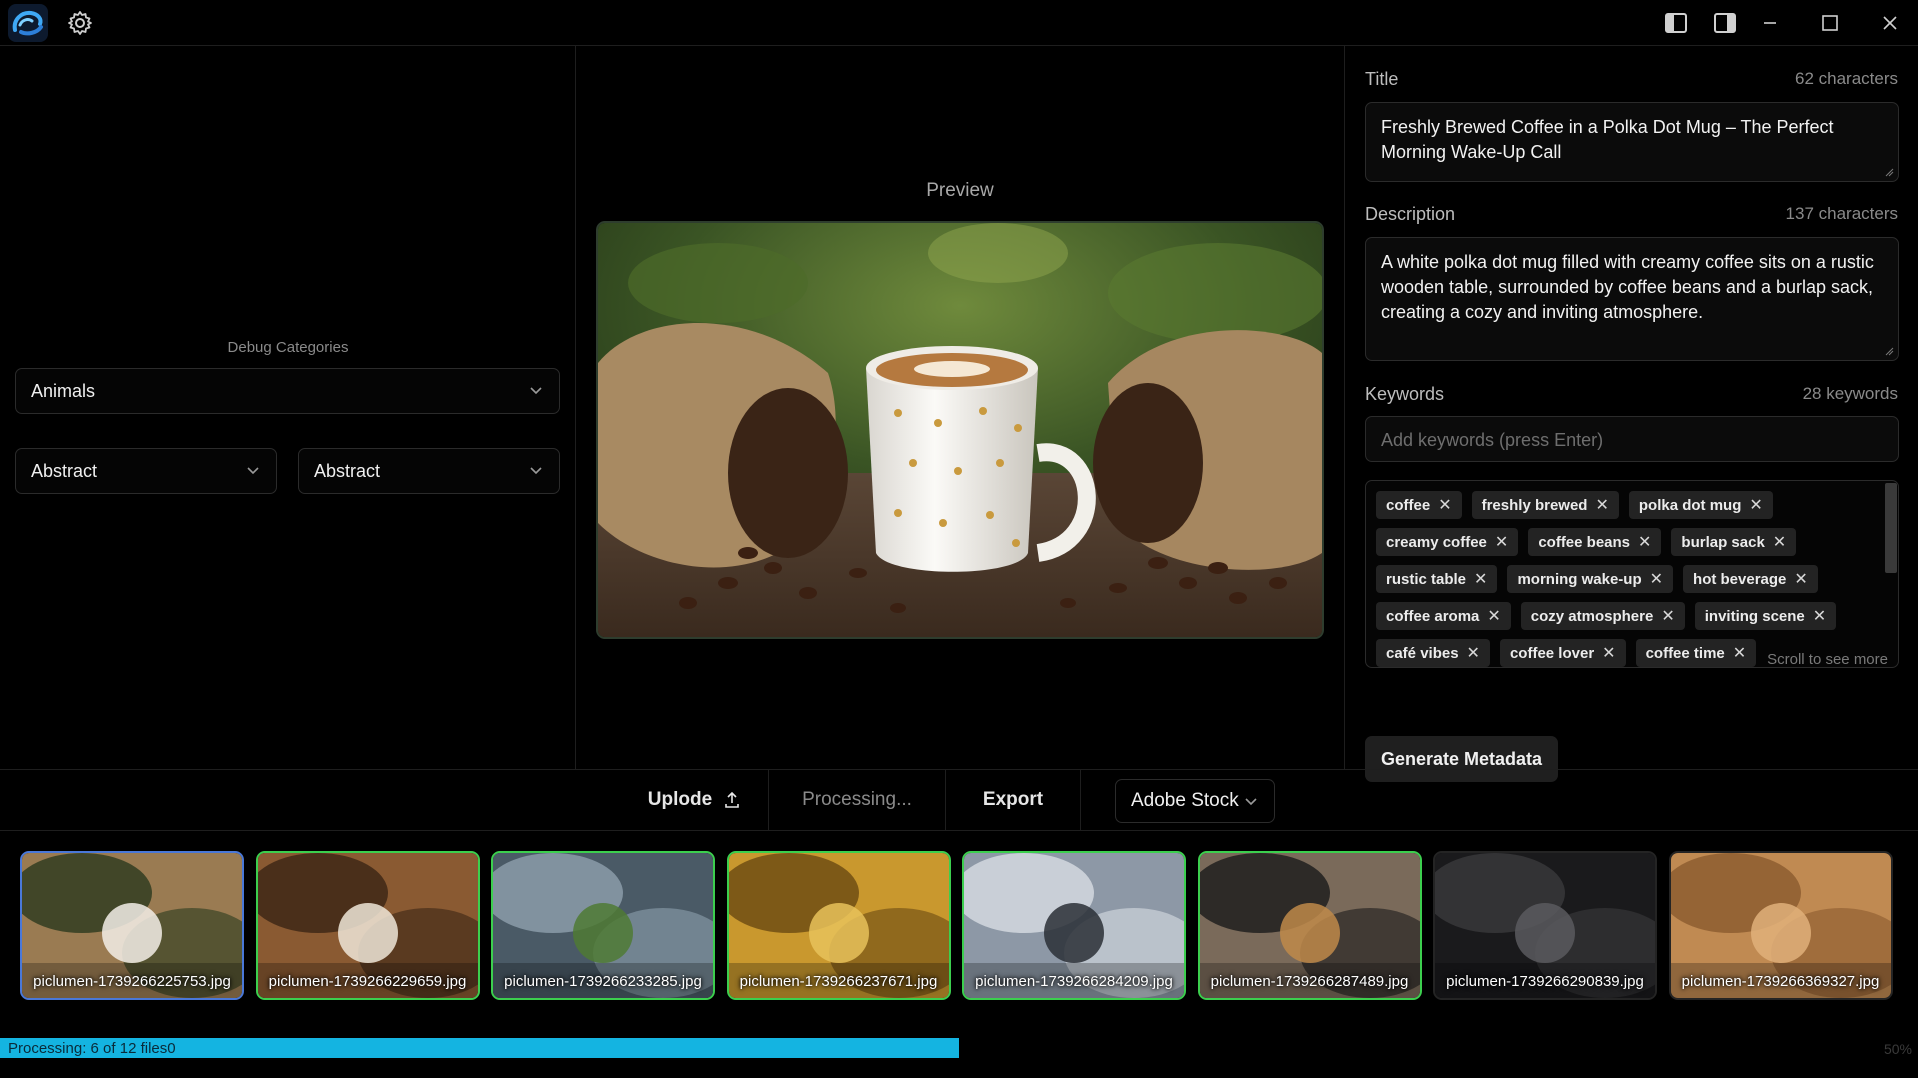  What do you see at coordinates (1830, 23) in the screenshot?
I see `maximize-icon` at bounding box center [1830, 23].